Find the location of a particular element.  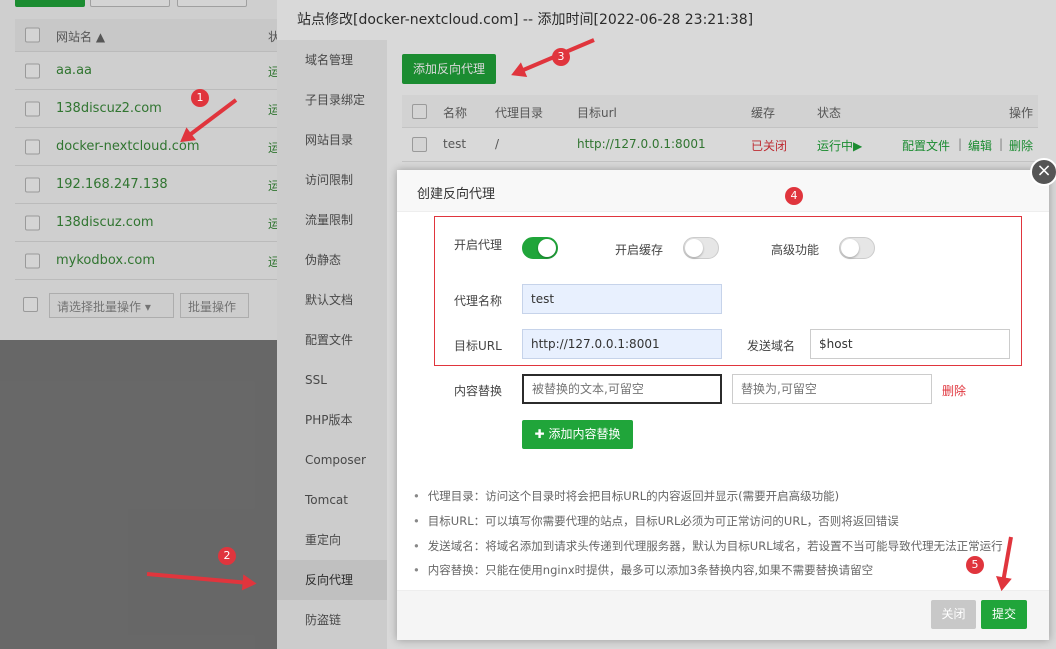

proxy-name-label: 代理名称 is located at coordinates (478, 301).